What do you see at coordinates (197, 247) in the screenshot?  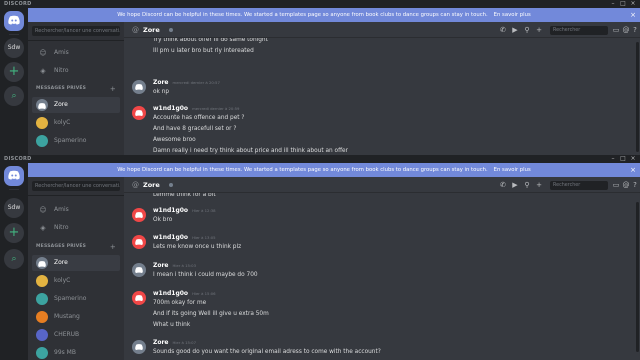 I see `message-text: Lets me know once u think plz` at bounding box center [197, 247].